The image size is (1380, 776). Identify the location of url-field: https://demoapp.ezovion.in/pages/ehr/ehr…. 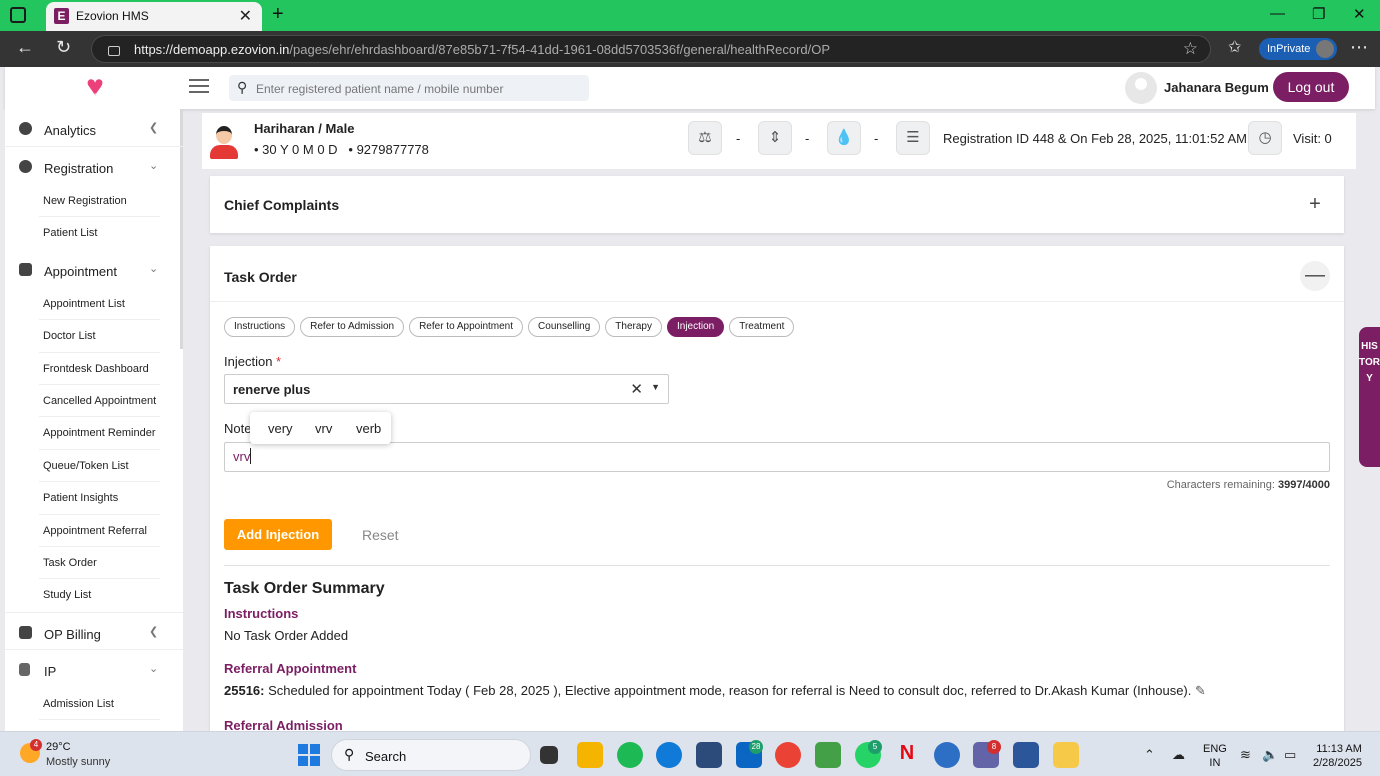
(651, 49).